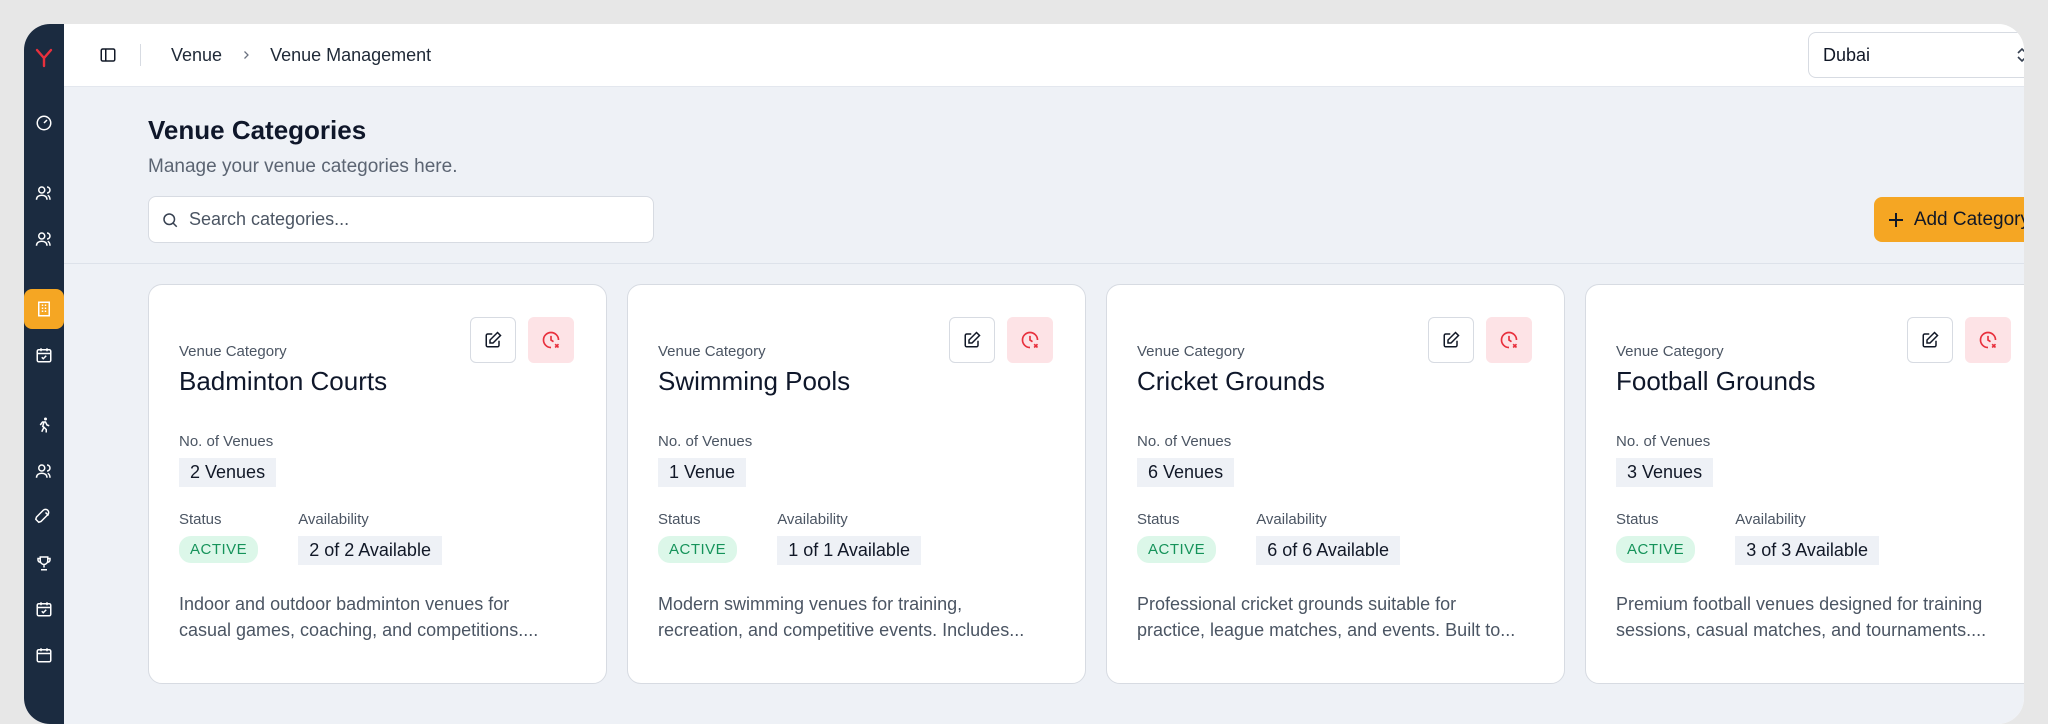 The width and height of the screenshot is (2048, 724). I want to click on add-category-label: Add Category, so click(1968, 219).